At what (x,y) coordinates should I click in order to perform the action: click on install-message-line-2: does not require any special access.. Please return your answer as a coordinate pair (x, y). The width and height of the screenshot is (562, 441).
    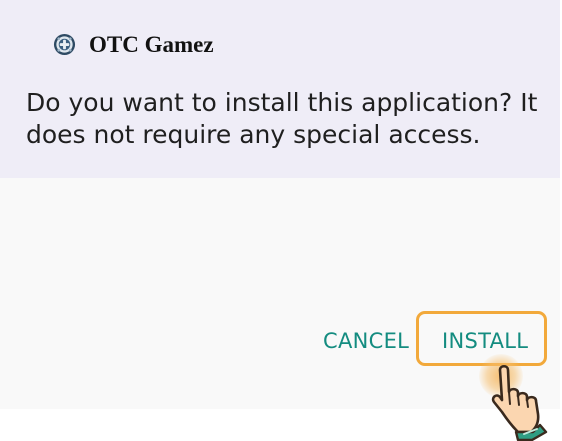
    Looking at the image, I should click on (253, 134).